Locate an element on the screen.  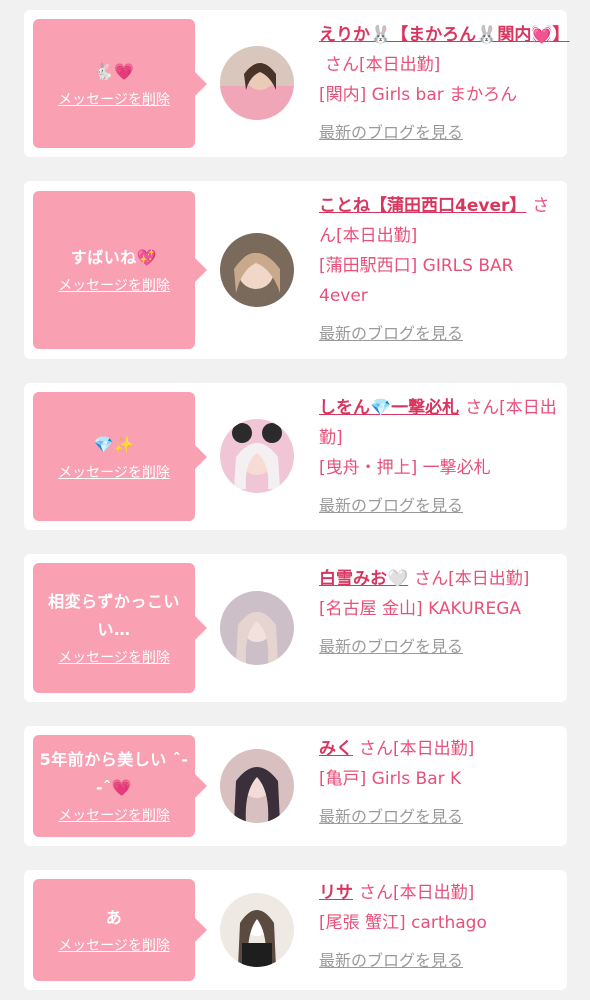
message-bubble: すばいね💖 メッセージを削除 is located at coordinates (120, 270).